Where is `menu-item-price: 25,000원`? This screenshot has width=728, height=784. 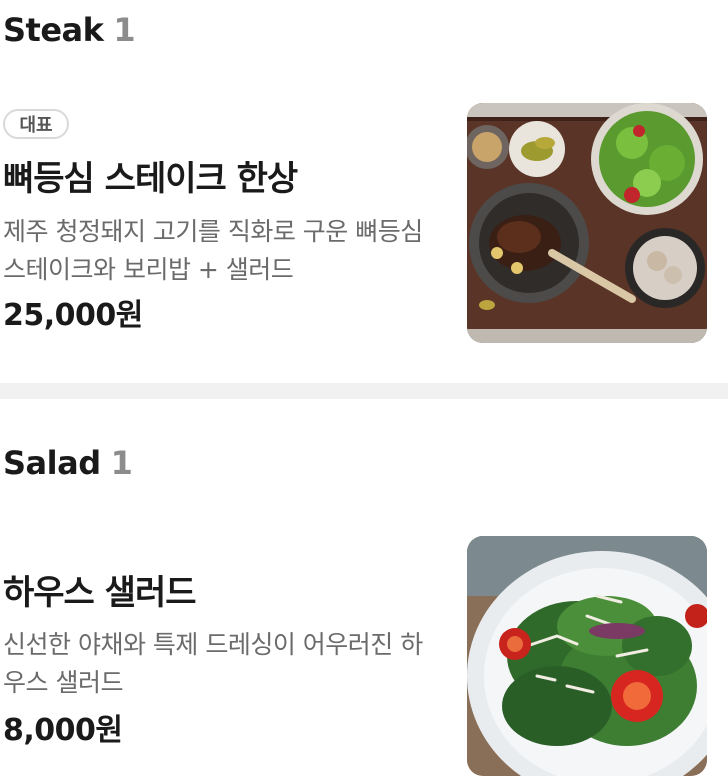 menu-item-price: 25,000원 is located at coordinates (73, 315).